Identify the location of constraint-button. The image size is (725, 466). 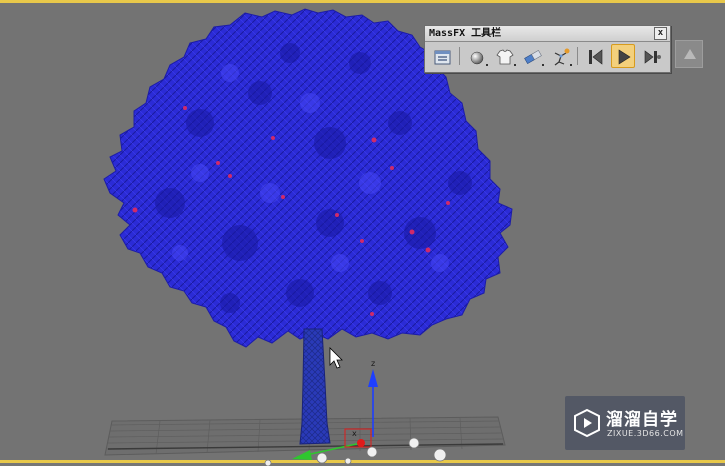
(532, 56).